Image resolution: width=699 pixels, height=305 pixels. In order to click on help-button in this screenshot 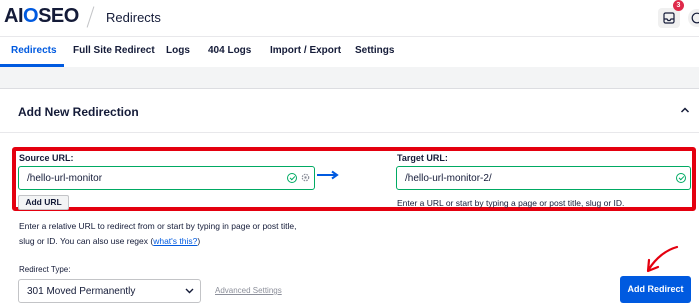, I will do `click(693, 18)`.